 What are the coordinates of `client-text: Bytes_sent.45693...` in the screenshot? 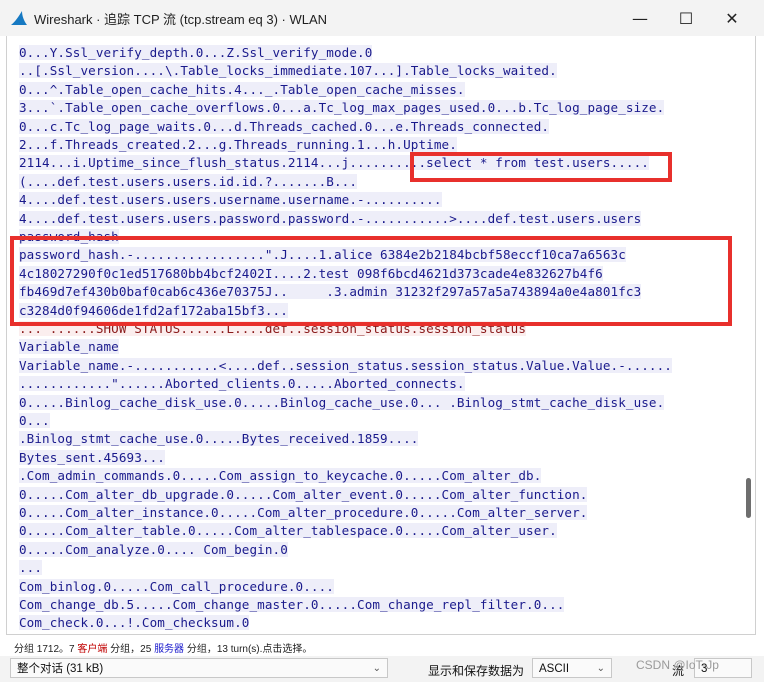 It's located at (92, 457).